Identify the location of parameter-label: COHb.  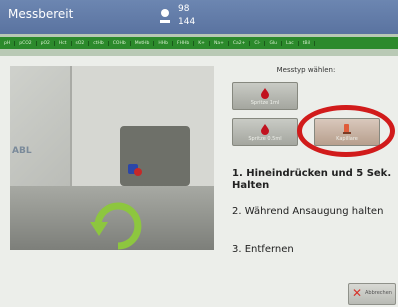
(120, 43).